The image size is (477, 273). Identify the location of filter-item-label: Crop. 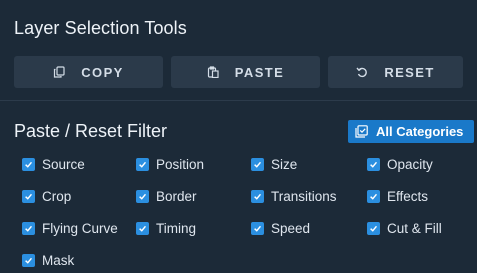
(57, 196).